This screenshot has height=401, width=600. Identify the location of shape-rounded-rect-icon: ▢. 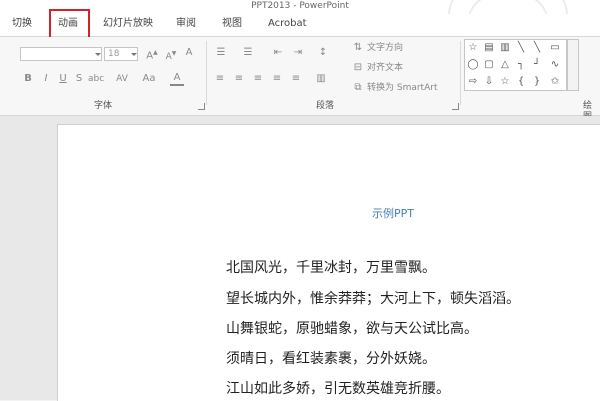
(489, 65).